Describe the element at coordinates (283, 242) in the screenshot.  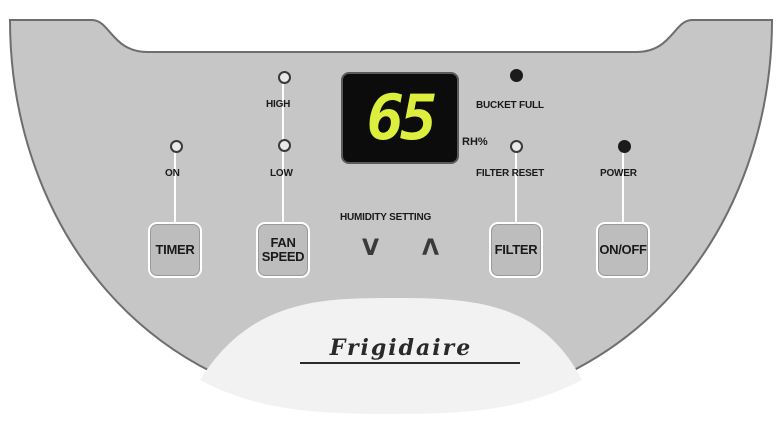
I see `fan-speed-button-label-line1: FAN` at that location.